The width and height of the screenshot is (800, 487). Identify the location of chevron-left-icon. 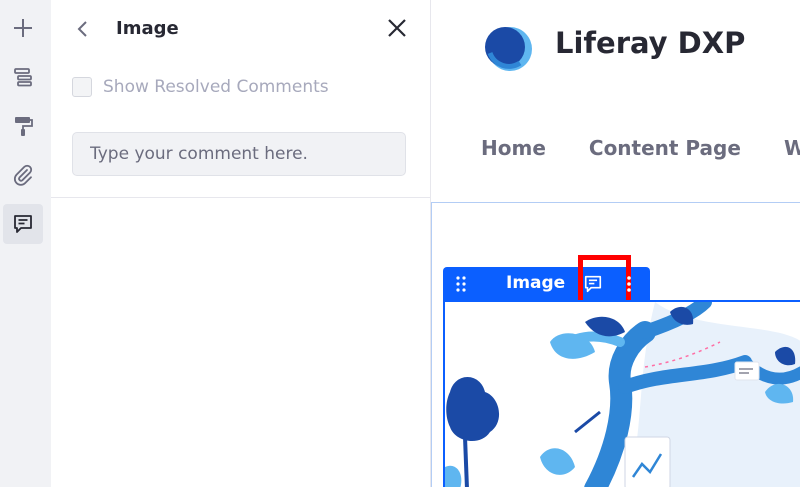
(82, 29).